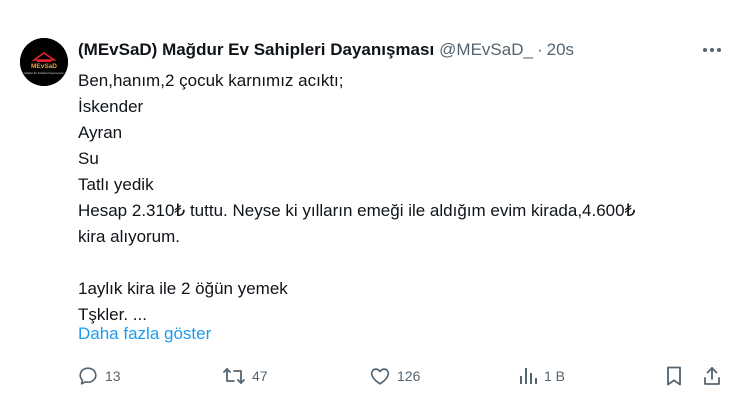 This screenshot has width=730, height=420. Describe the element at coordinates (43, 73) in the screenshot. I see `avatar-subtitle: Mağdur Ev Sahipleri Dayanışması` at that location.